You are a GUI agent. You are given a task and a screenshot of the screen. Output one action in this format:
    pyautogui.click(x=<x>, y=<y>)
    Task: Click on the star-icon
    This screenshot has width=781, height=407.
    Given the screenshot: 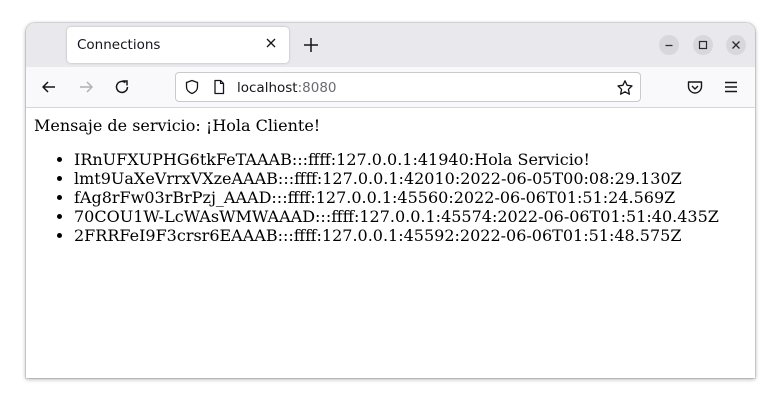 What is the action you would take?
    pyautogui.click(x=624, y=87)
    